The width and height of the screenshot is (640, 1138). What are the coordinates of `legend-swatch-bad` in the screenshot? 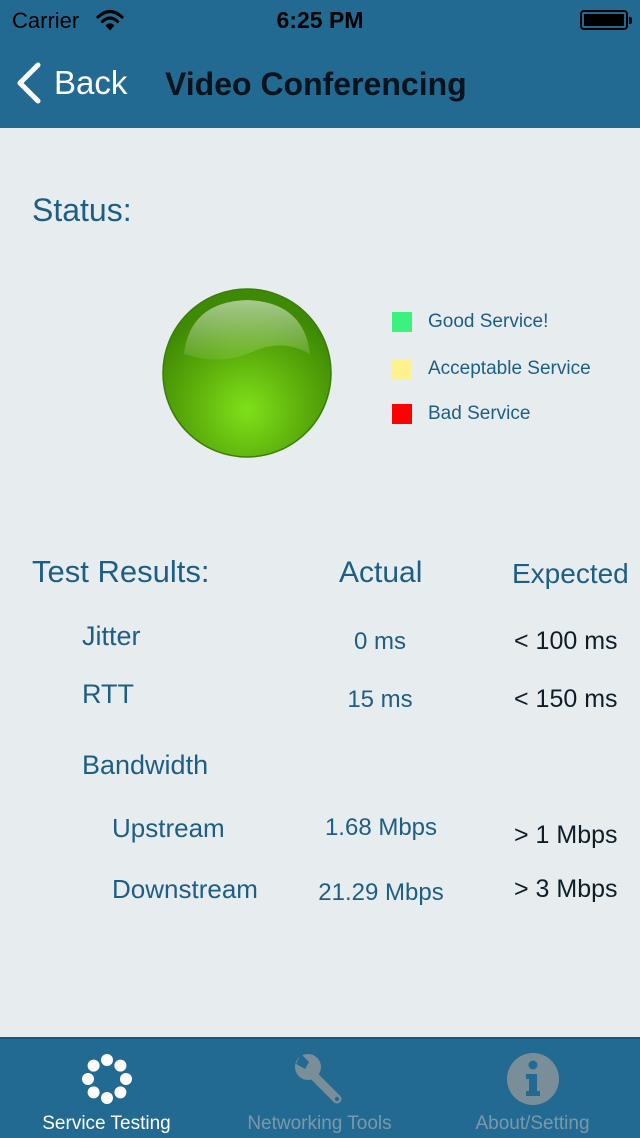 It's located at (402, 414).